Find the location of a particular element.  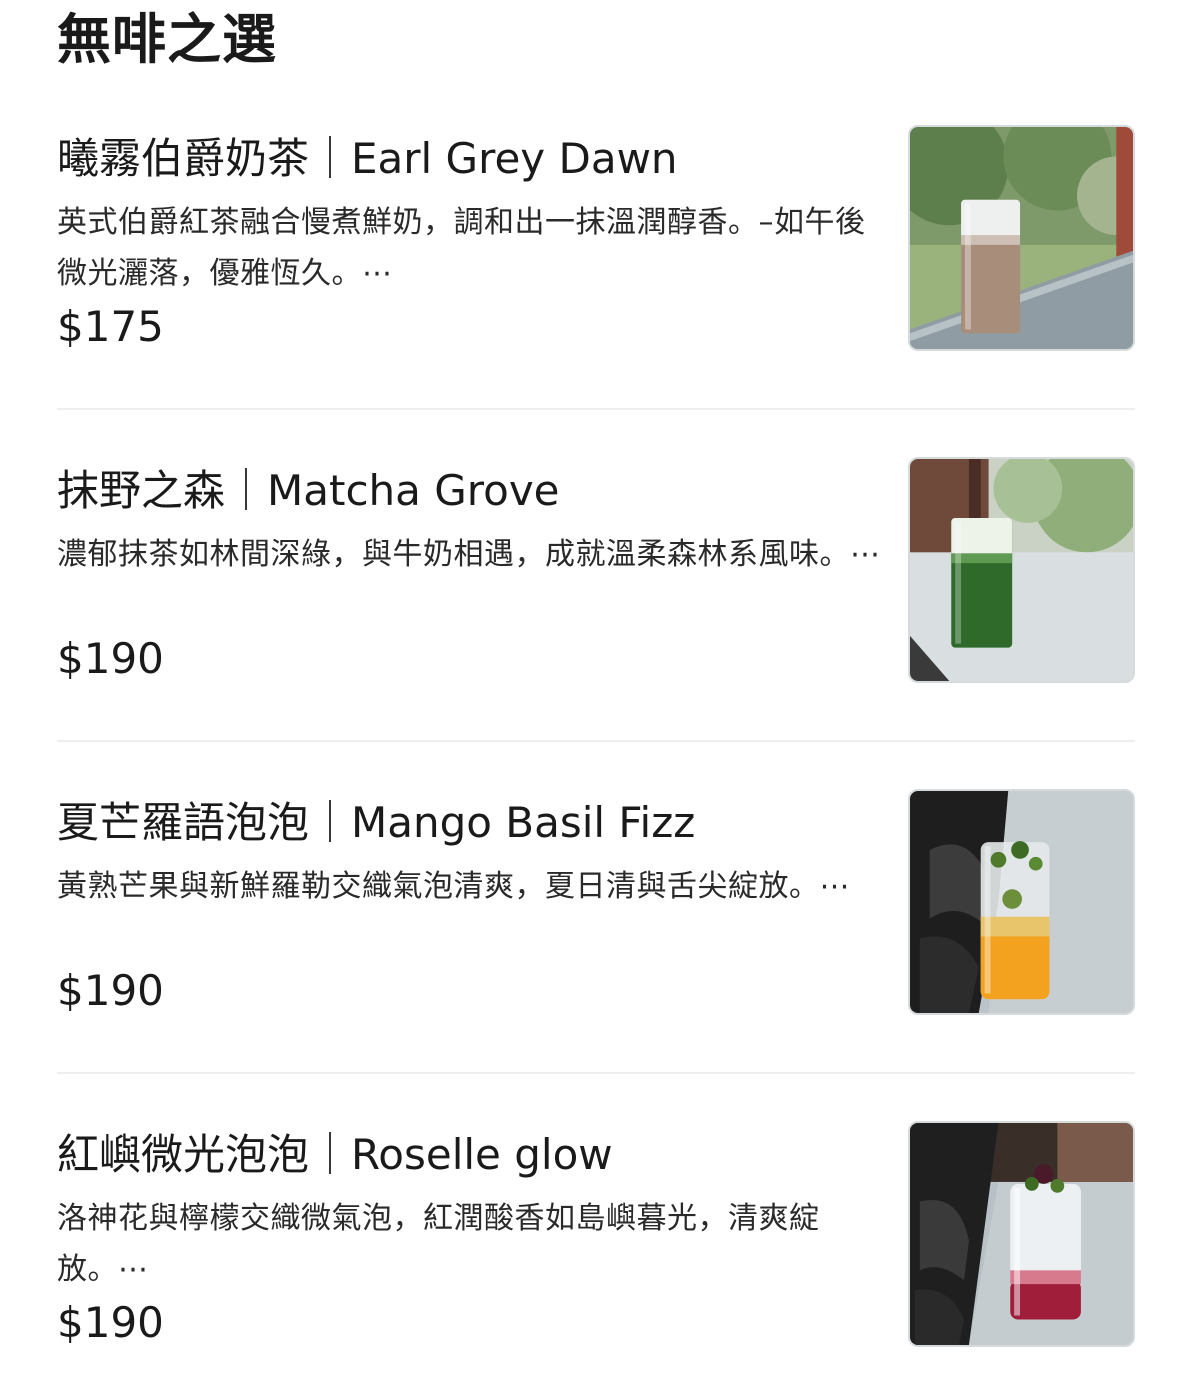

matcha-latte-photo is located at coordinates (1021, 570).